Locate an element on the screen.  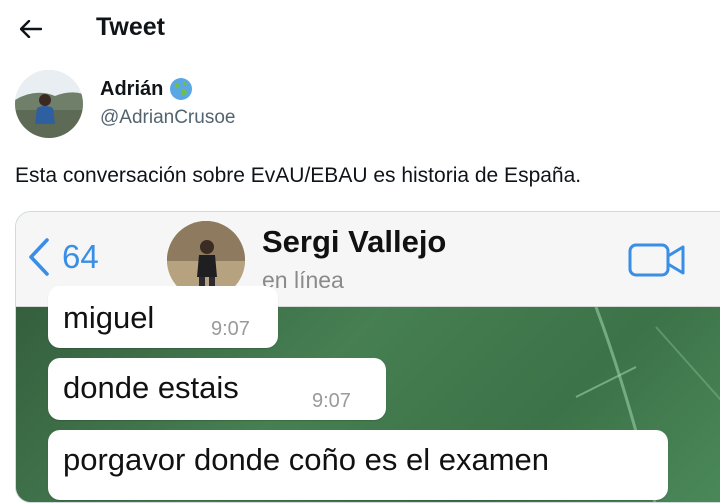
message-bubble: donde estais 9:07 is located at coordinates (217, 389).